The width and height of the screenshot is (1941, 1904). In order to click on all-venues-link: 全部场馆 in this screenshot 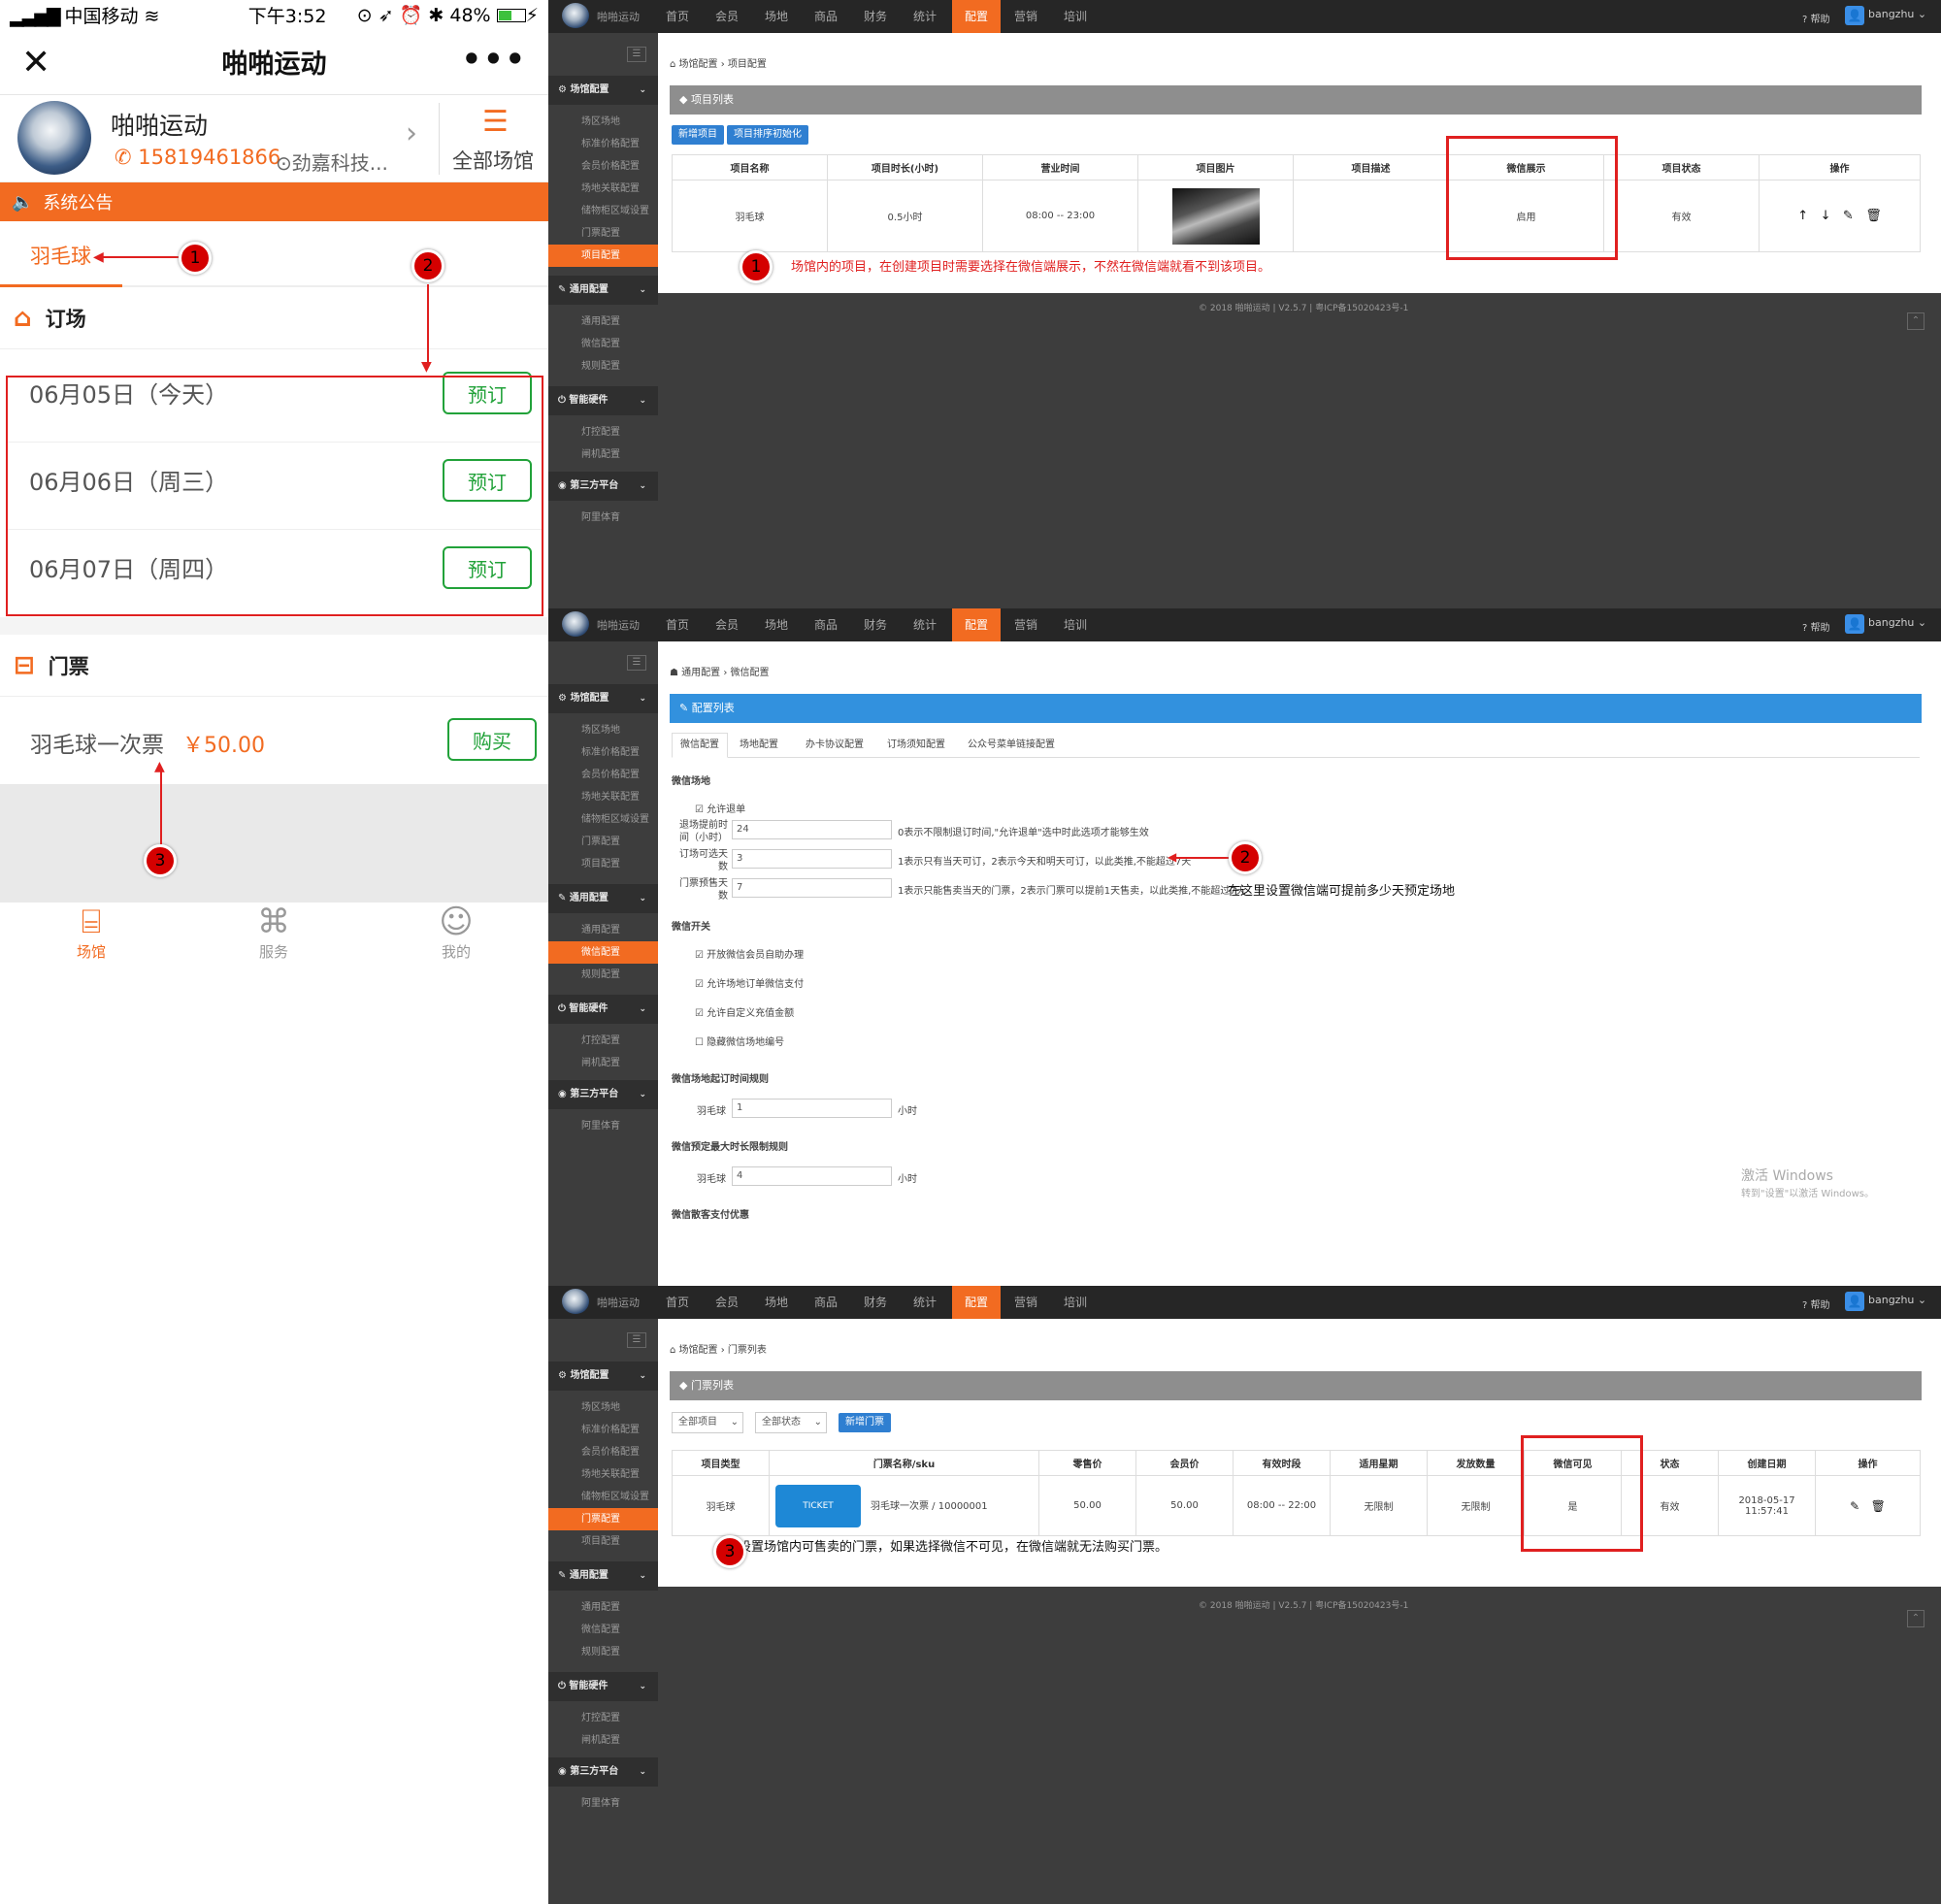, I will do `click(493, 160)`.